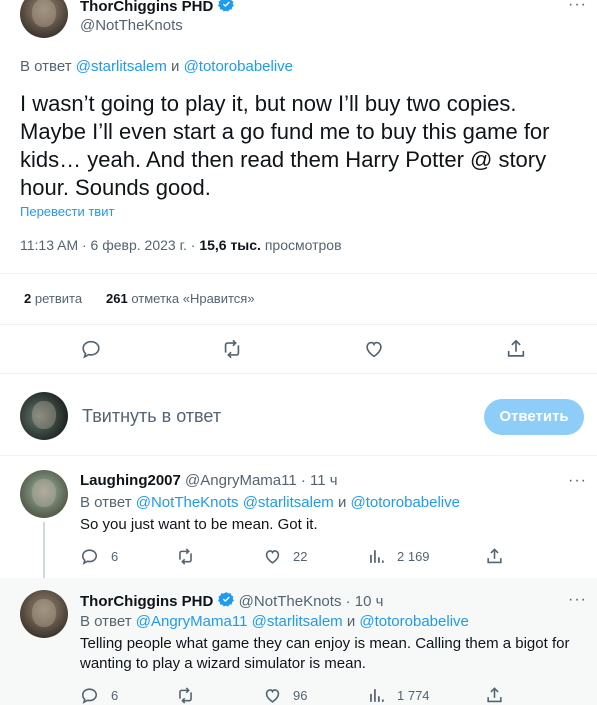 This screenshot has height=705, width=597. I want to click on views-count: 1 774, so click(413, 695).